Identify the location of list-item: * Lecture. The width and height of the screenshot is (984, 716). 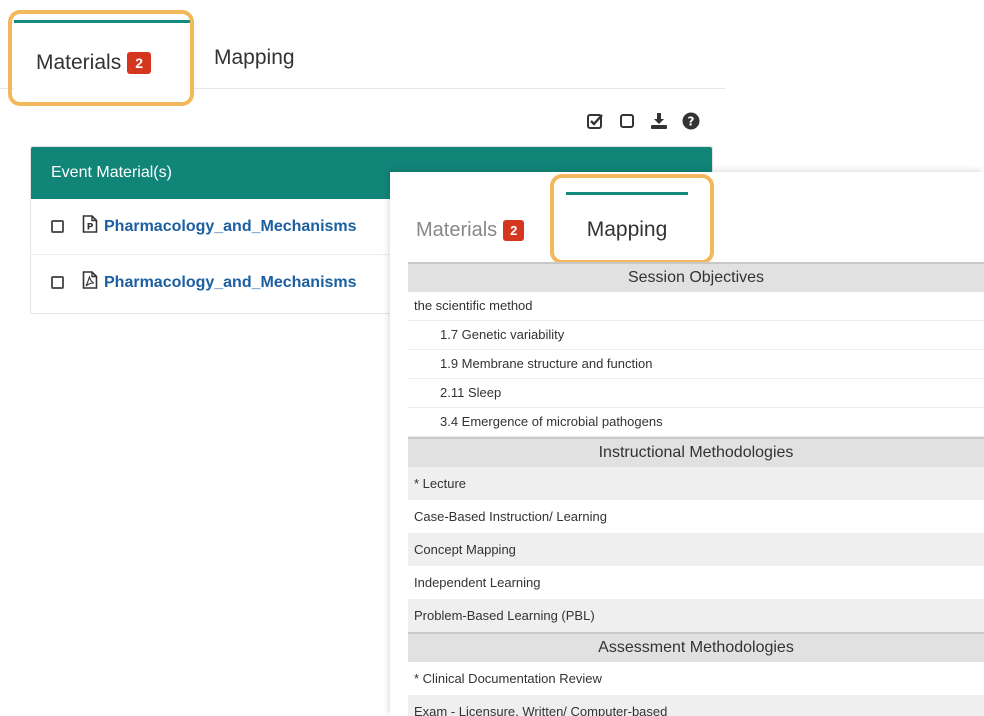
(696, 483).